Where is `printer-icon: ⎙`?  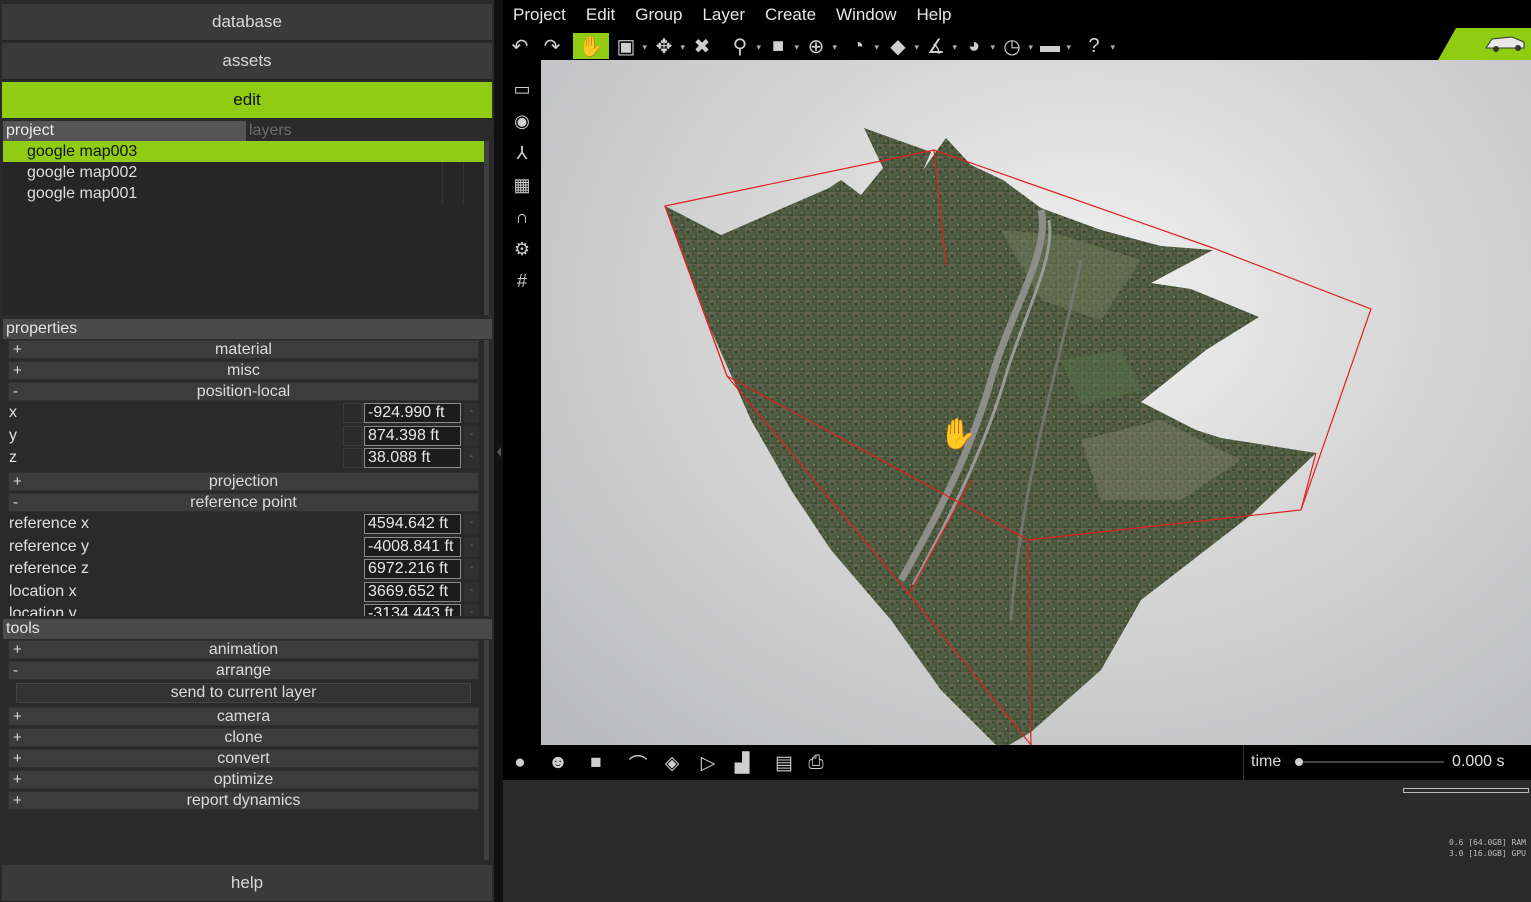 printer-icon: ⎙ is located at coordinates (816, 763).